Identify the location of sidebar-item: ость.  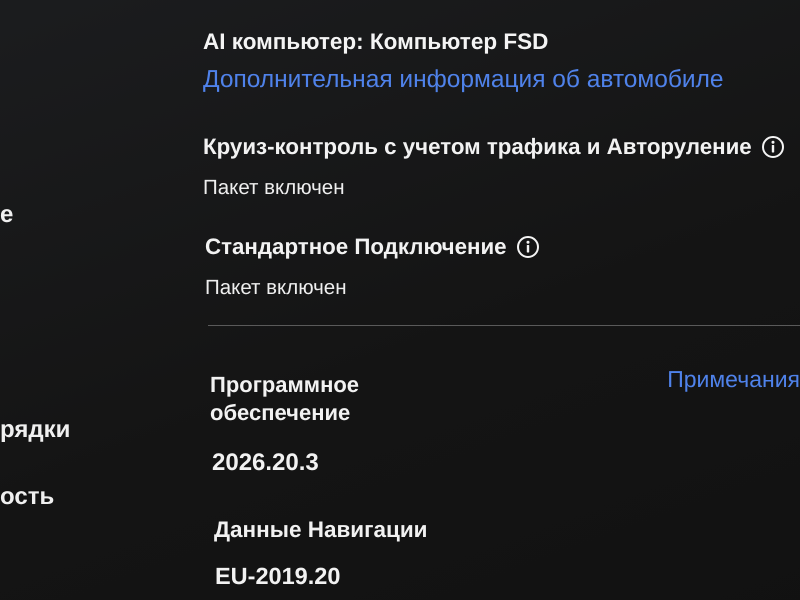
(29, 497).